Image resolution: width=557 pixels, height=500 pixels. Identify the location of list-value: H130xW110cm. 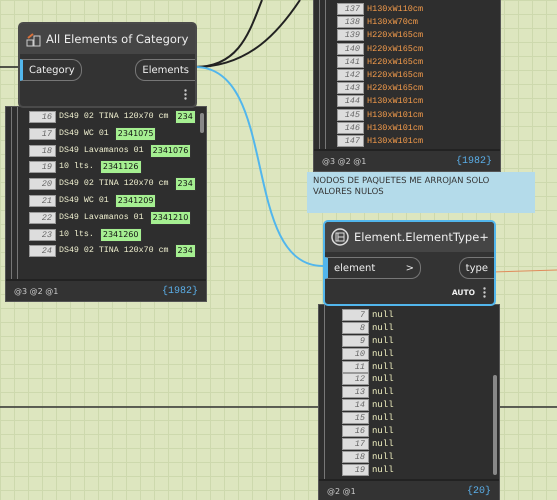
(395, 9).